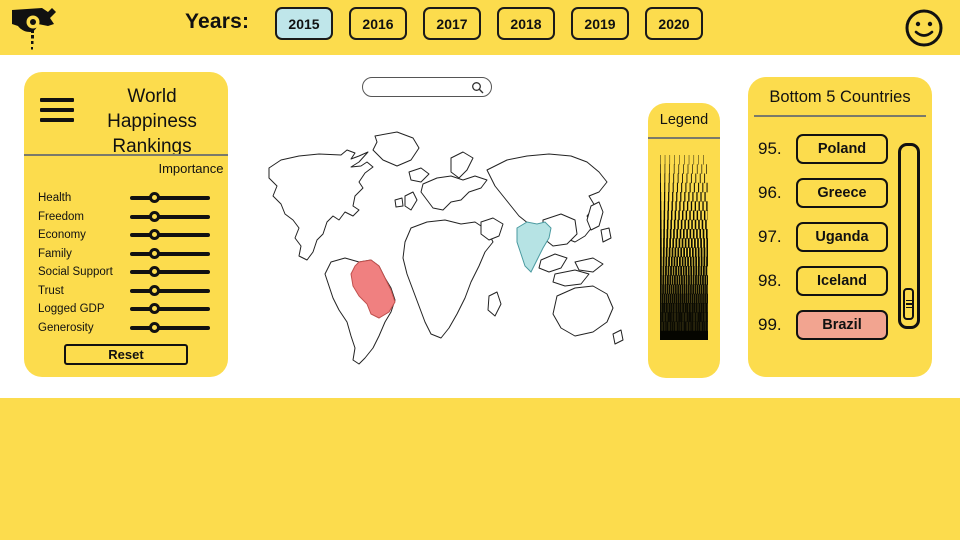 The image size is (960, 540). What do you see at coordinates (126, 354) in the screenshot?
I see `reset-button: Reset` at bounding box center [126, 354].